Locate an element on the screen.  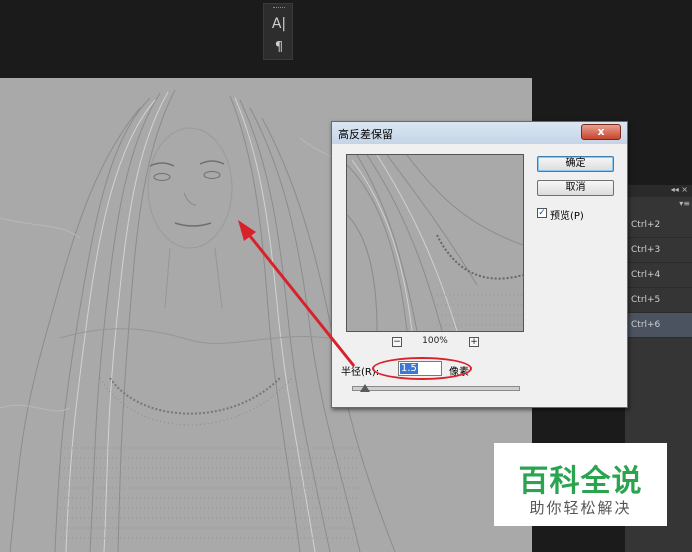
panel-header: ◂◂ × is located at coordinates (658, 191).